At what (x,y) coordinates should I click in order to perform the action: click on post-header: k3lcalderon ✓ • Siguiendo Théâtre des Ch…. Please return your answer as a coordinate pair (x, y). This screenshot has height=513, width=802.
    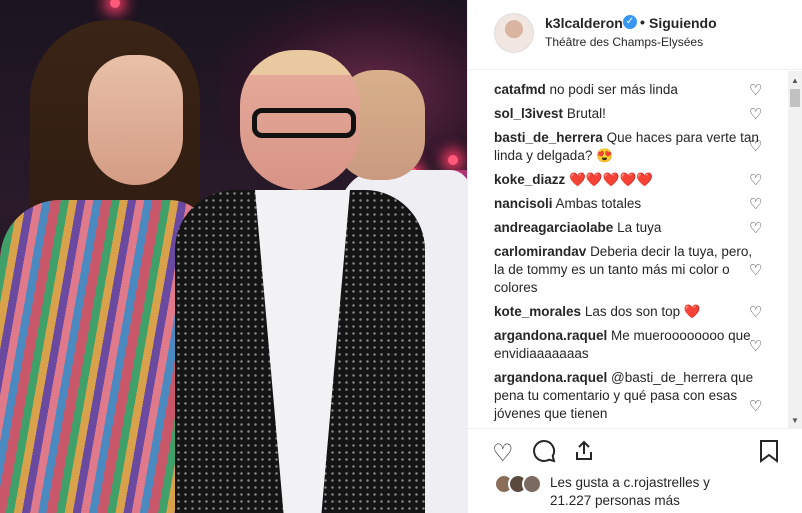
    Looking at the image, I should click on (635, 35).